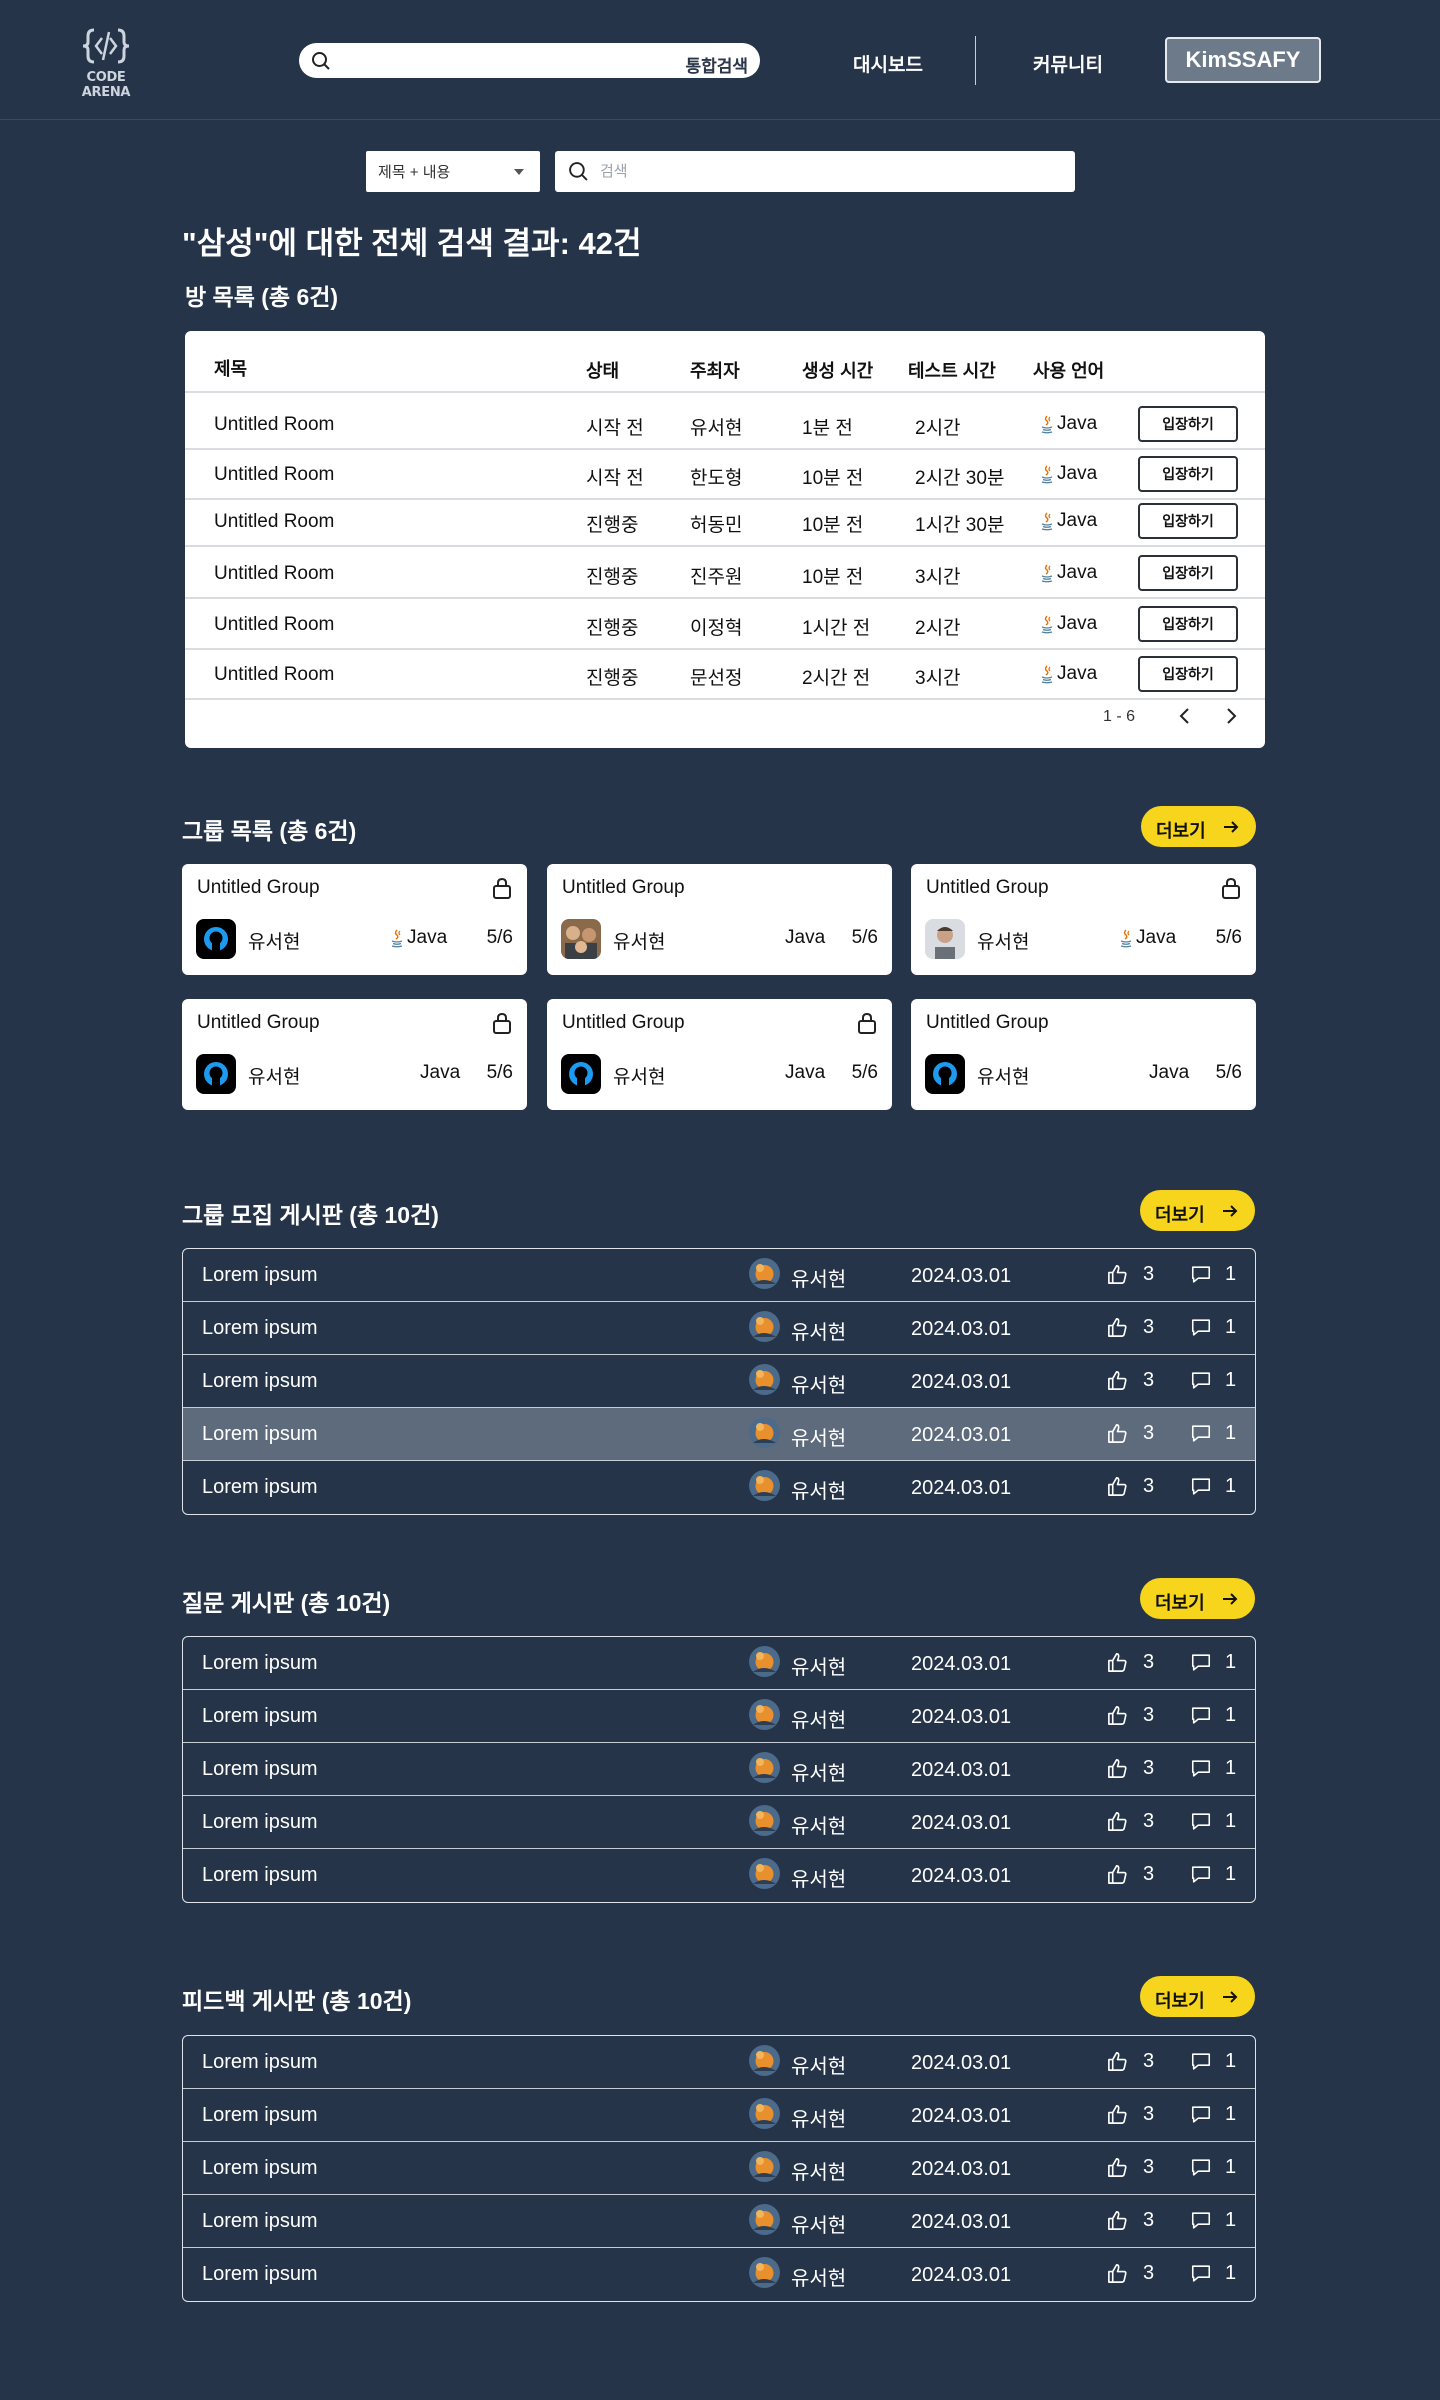 The image size is (1440, 2400). What do you see at coordinates (1231, 1821) in the screenshot?
I see `post-comment-count: 1` at bounding box center [1231, 1821].